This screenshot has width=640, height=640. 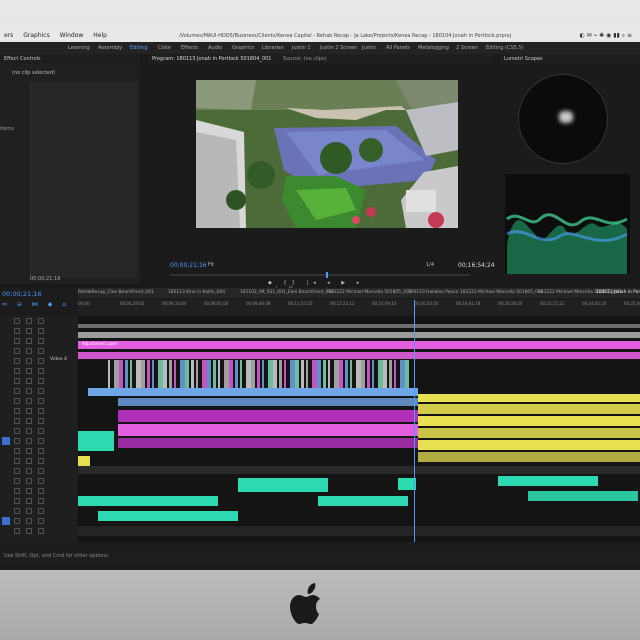 I want to click on menu-window: Window, so click(x=72, y=36).